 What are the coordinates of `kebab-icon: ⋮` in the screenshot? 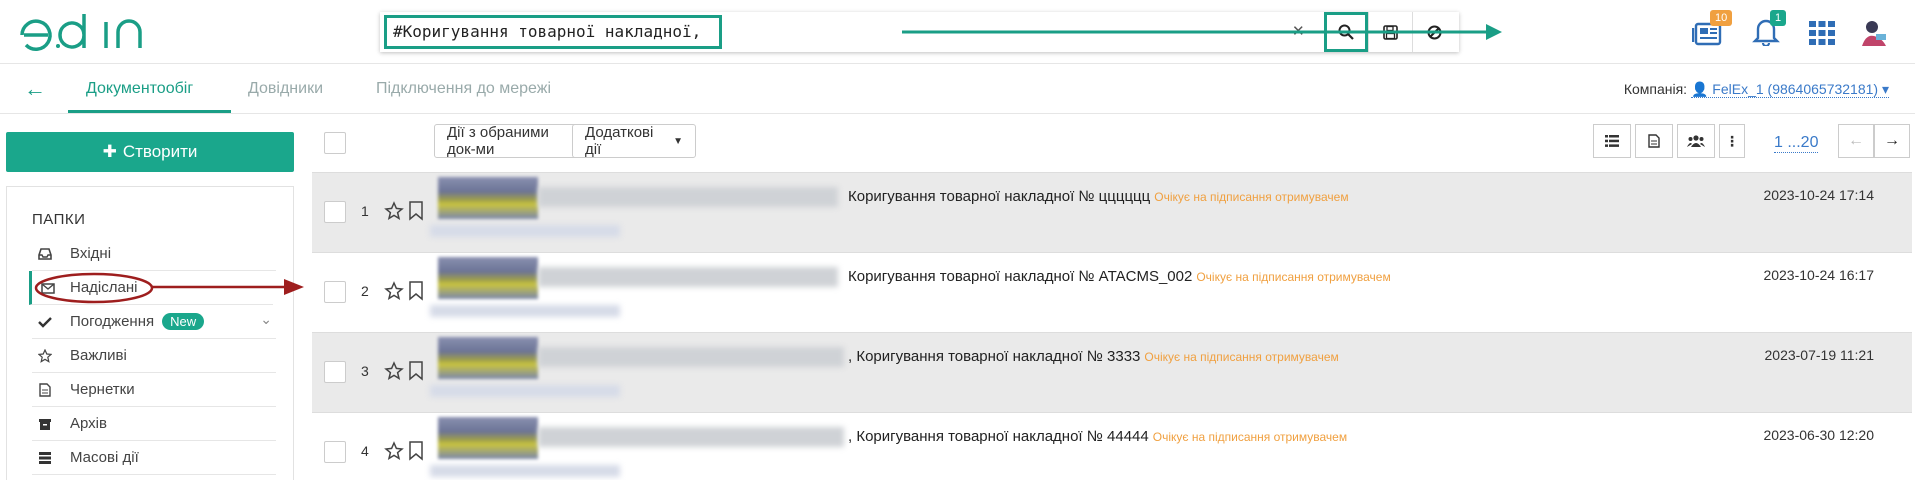 It's located at (1732, 140).